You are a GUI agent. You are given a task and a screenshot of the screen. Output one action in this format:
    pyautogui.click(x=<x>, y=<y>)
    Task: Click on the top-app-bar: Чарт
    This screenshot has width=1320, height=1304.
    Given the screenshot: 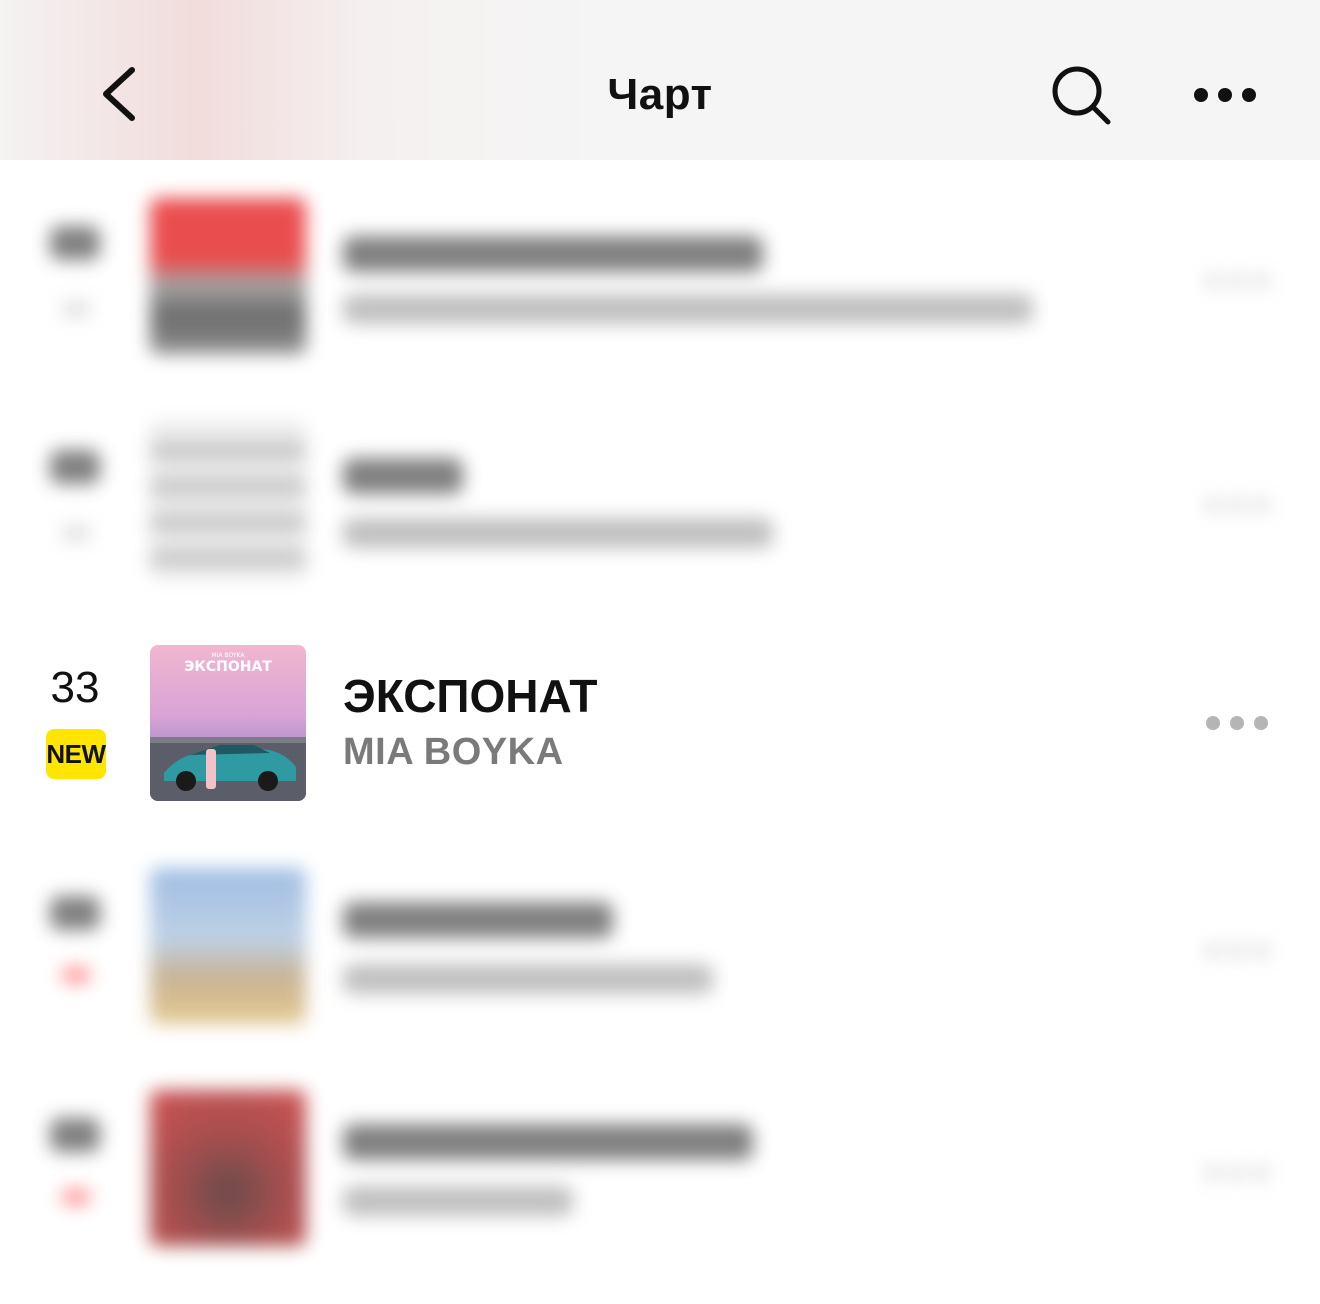 What is the action you would take?
    pyautogui.click(x=660, y=80)
    